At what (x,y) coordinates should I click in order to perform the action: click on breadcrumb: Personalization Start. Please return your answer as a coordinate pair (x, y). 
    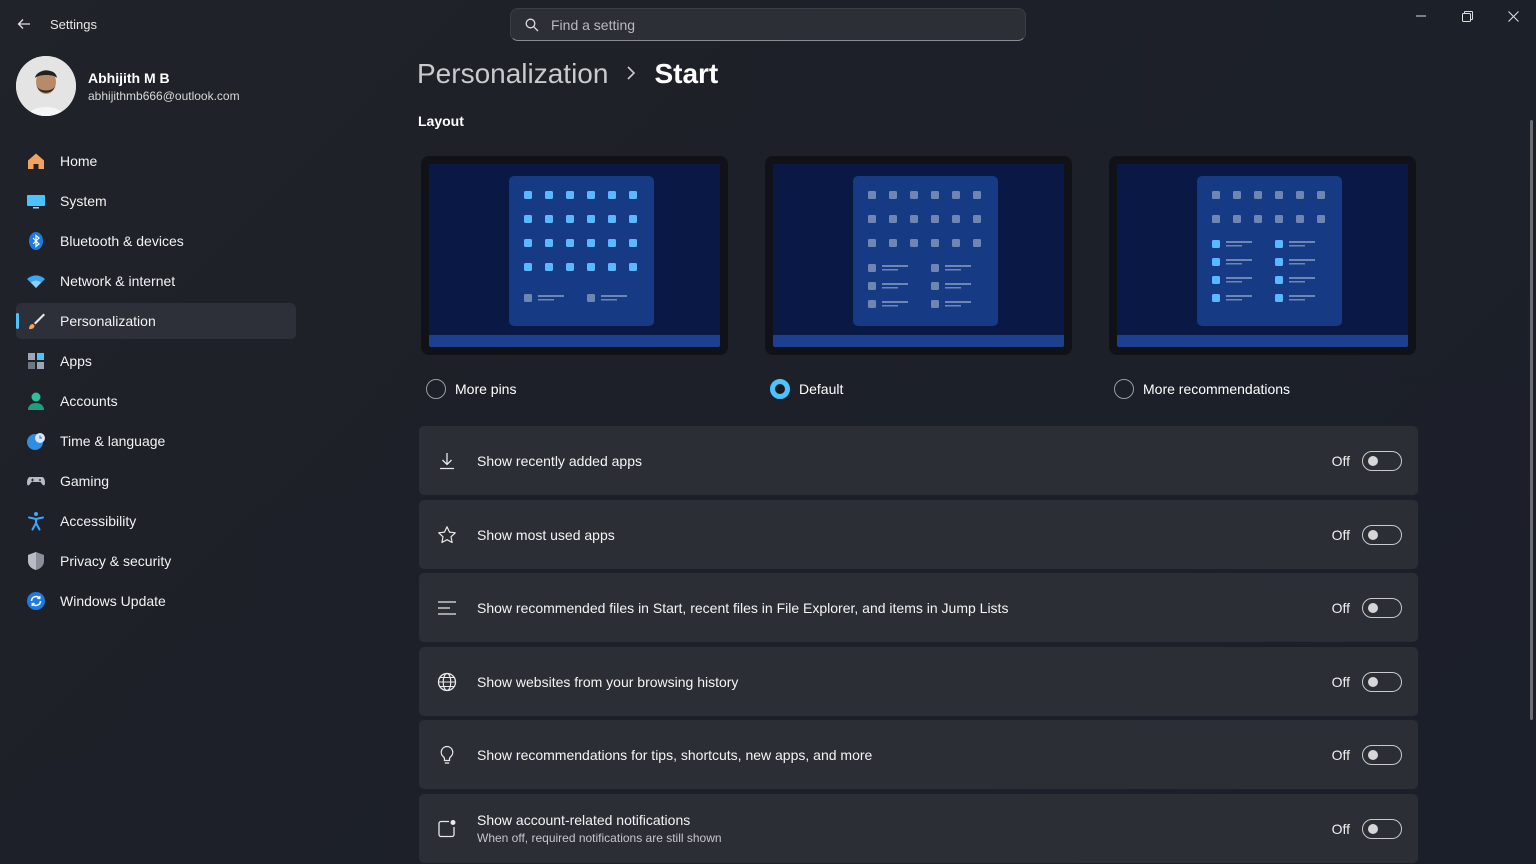
    Looking at the image, I should click on (567, 74).